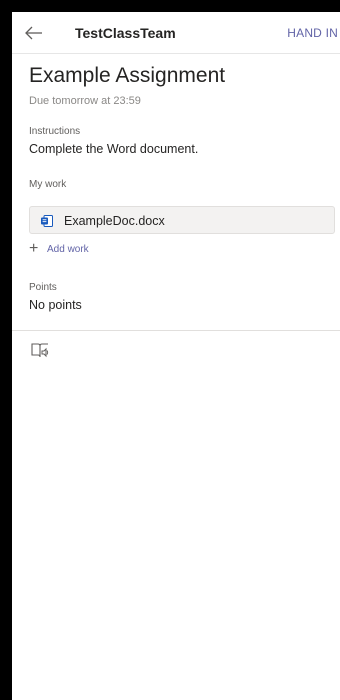 This screenshot has width=340, height=700. What do you see at coordinates (34, 248) in the screenshot?
I see `plus-icon: +` at bounding box center [34, 248].